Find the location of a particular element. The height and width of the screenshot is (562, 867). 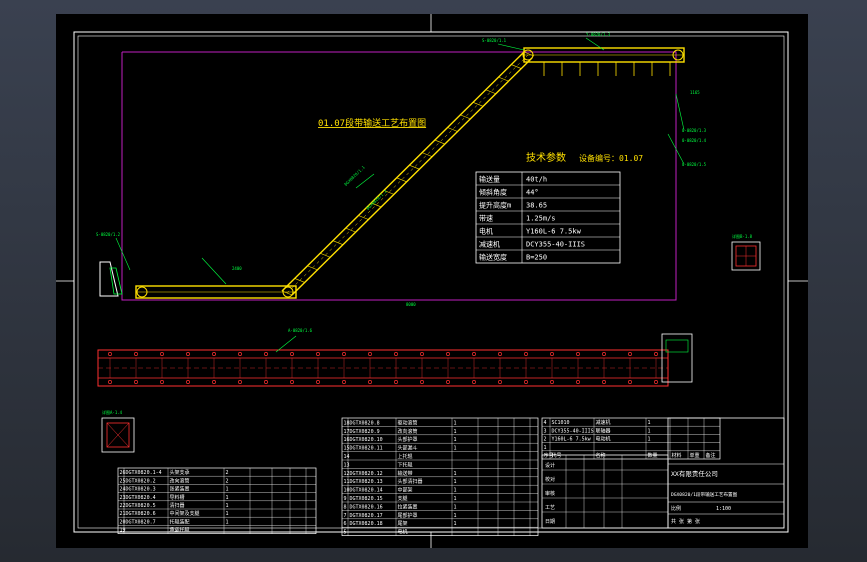

bom-cell: 单重 is located at coordinates (695, 455).